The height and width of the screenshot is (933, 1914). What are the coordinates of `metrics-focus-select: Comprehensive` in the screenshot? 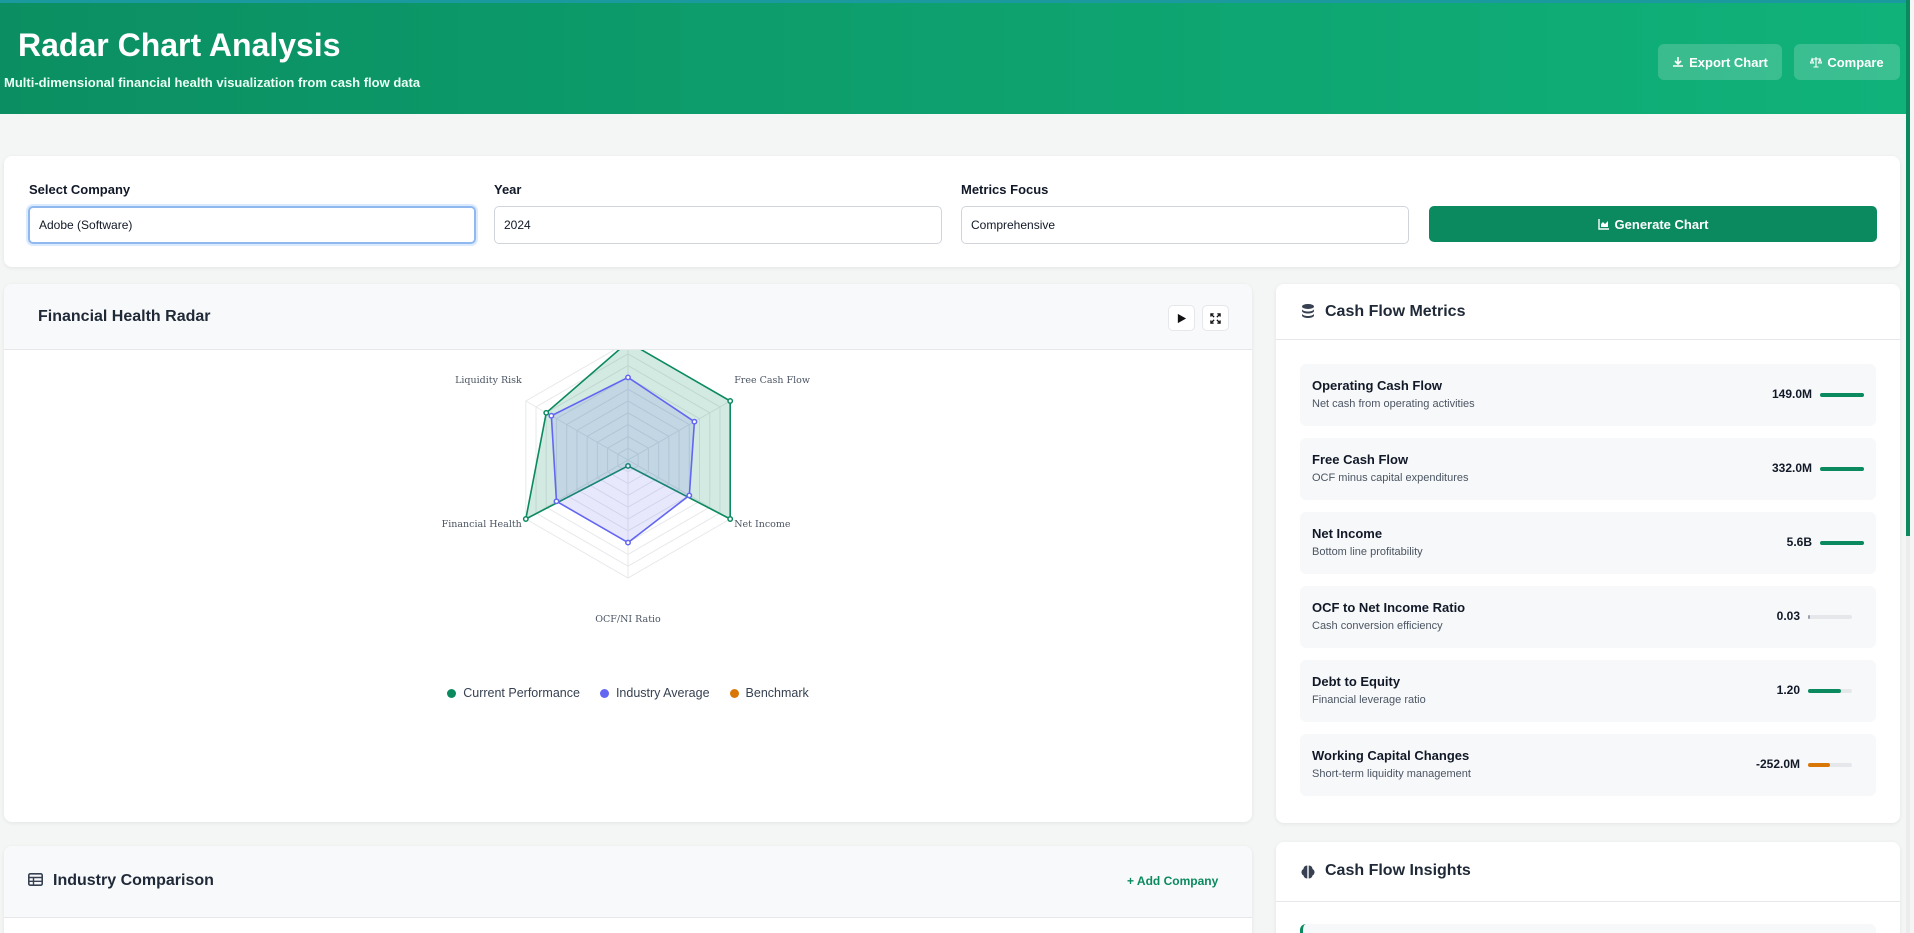 It's located at (1185, 225).